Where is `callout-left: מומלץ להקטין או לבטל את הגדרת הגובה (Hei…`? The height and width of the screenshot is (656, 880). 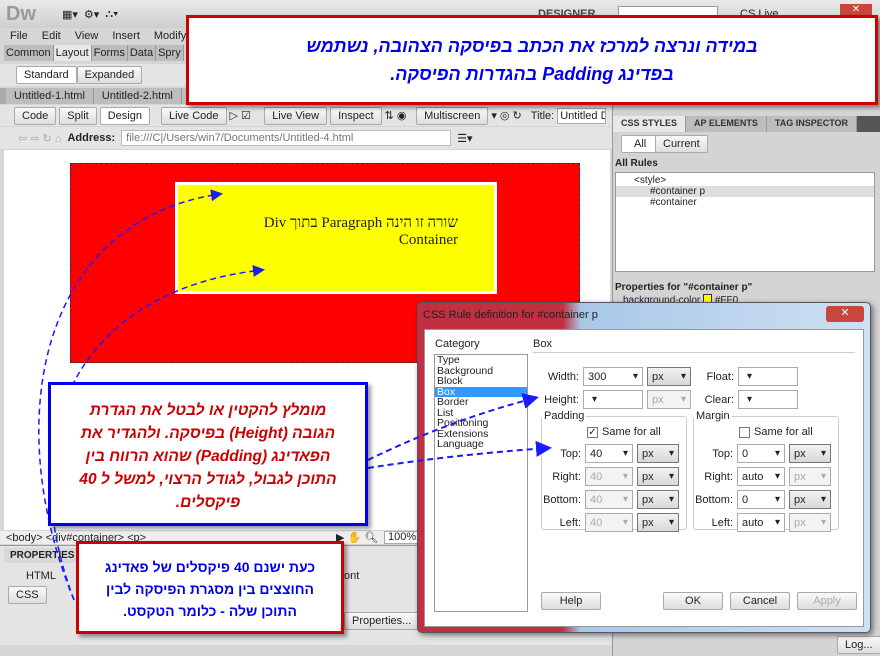
callout-left: מומלץ להקטין או לבטל את הגדרת הגובה (Hei… is located at coordinates (208, 454).